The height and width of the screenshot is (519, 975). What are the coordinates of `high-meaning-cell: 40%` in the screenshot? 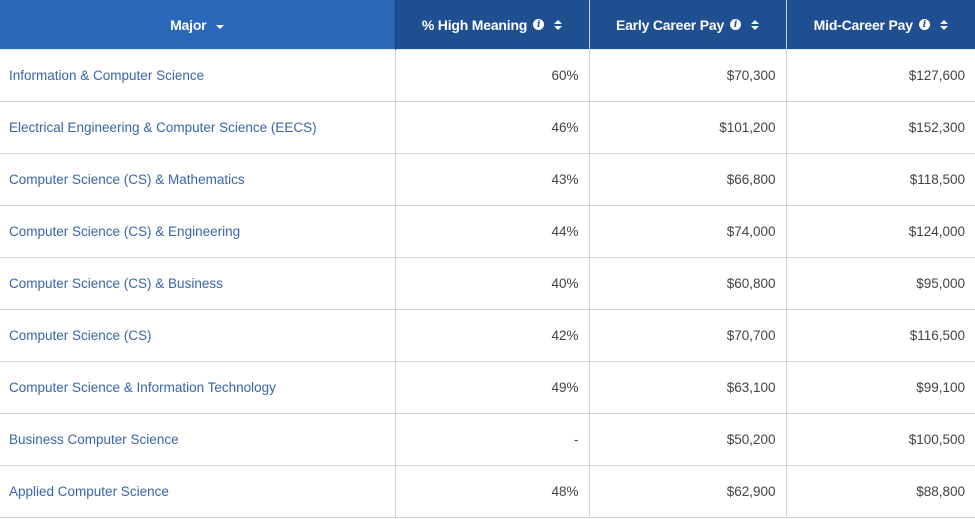 It's located at (492, 283).